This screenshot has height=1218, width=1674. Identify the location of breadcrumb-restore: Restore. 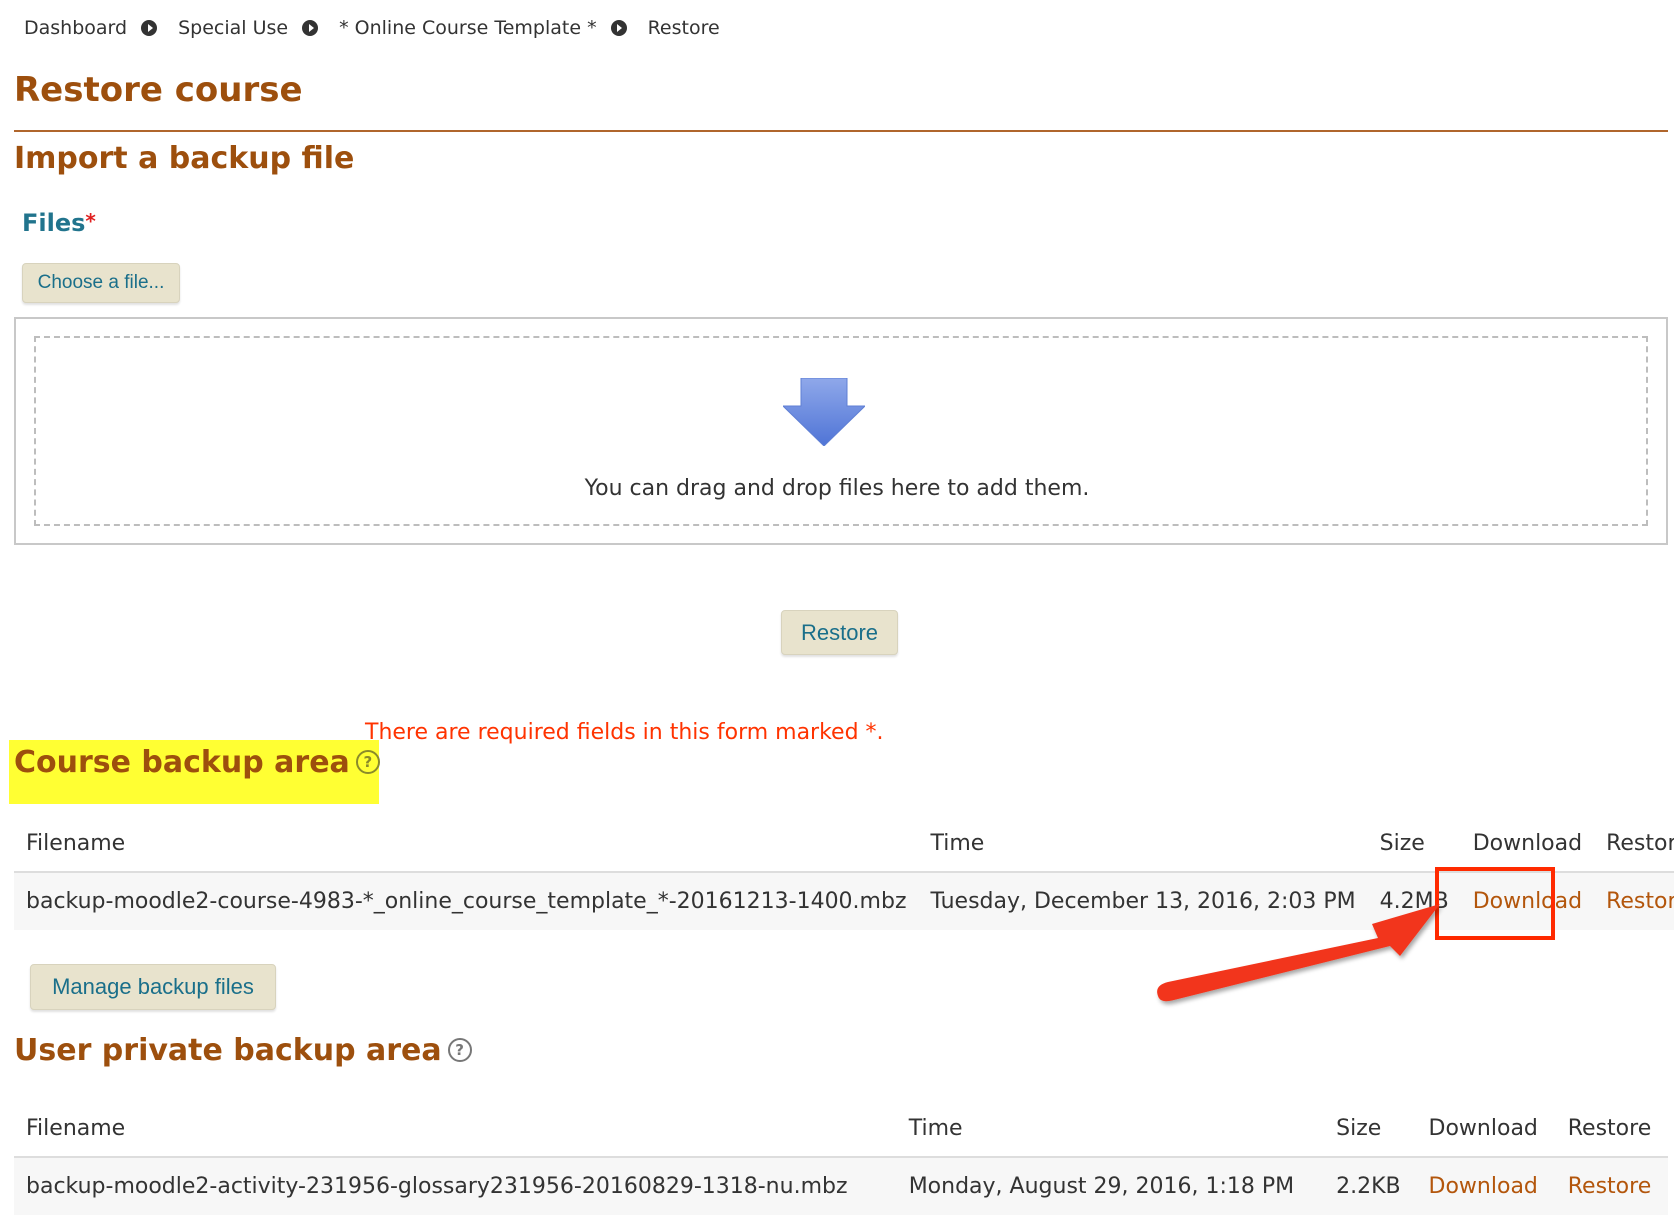
(683, 28).